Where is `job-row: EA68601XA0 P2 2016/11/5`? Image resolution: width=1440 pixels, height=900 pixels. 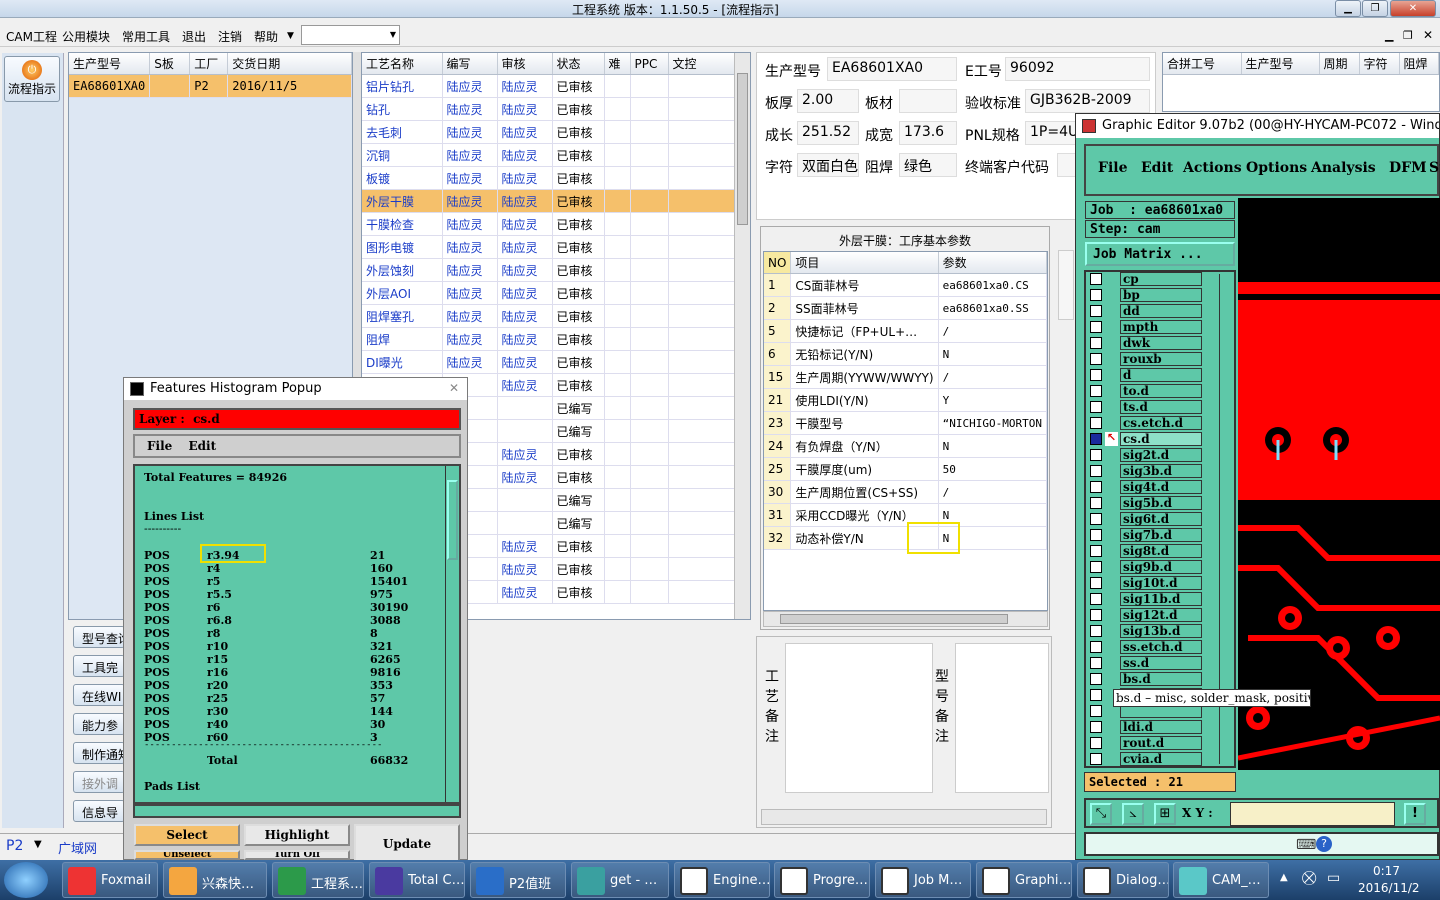
job-row: EA68601XA0 P2 2016/11/5 is located at coordinates (210, 86).